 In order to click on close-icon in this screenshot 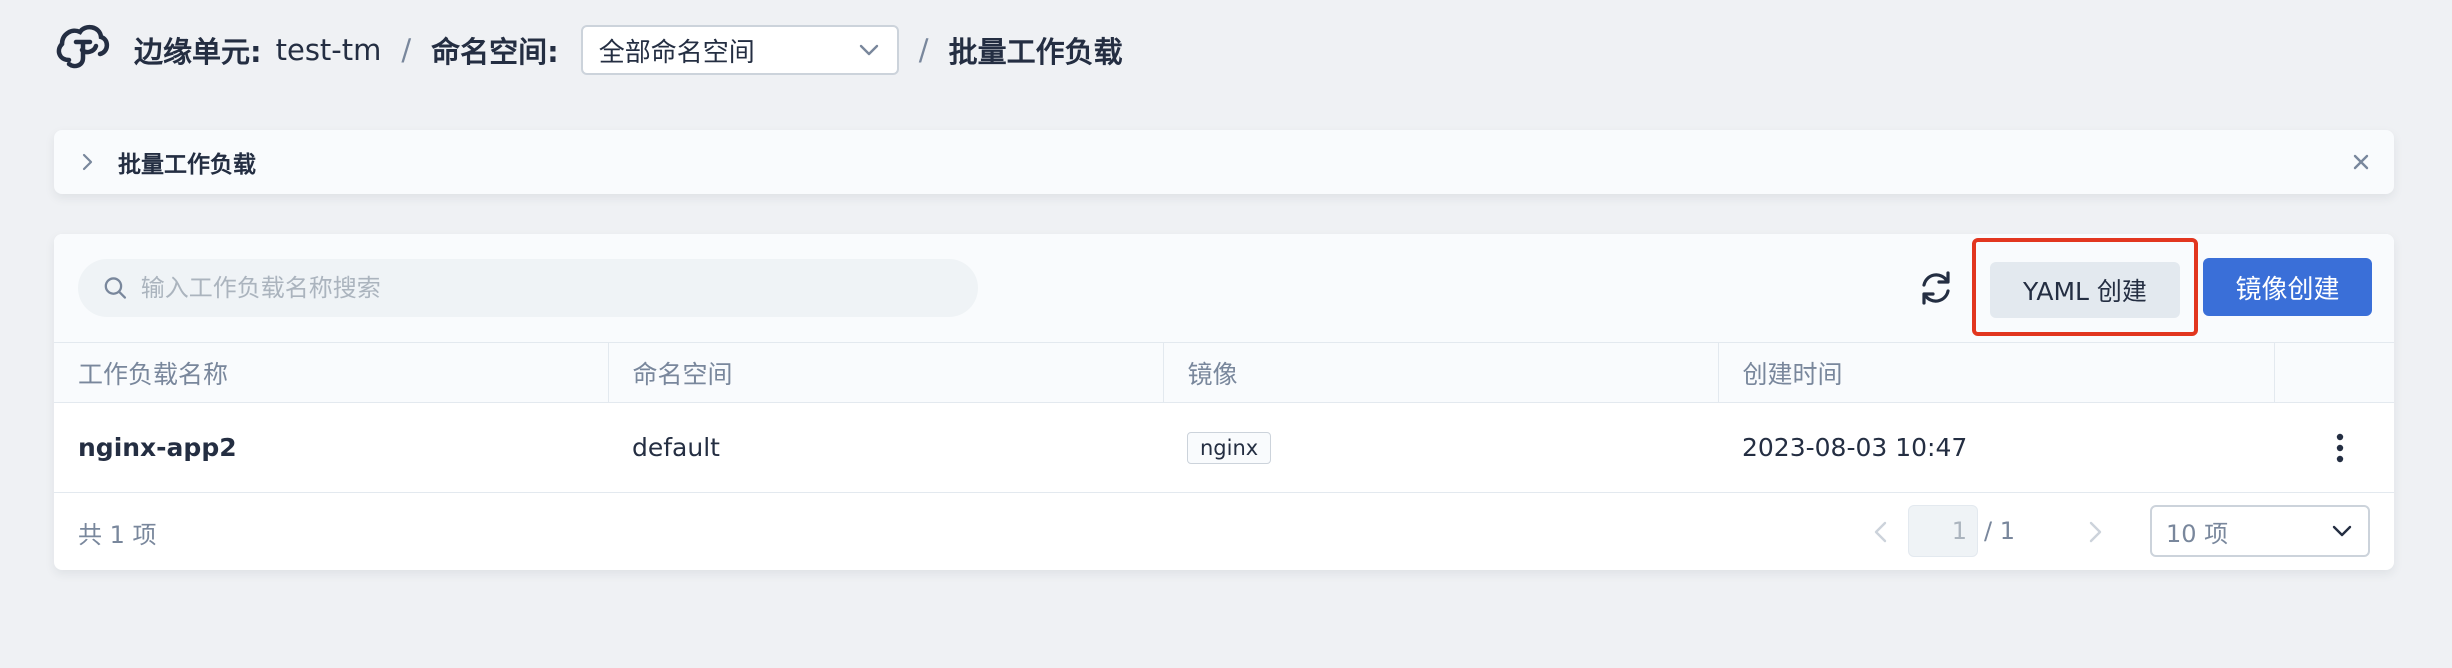, I will do `click(2361, 162)`.